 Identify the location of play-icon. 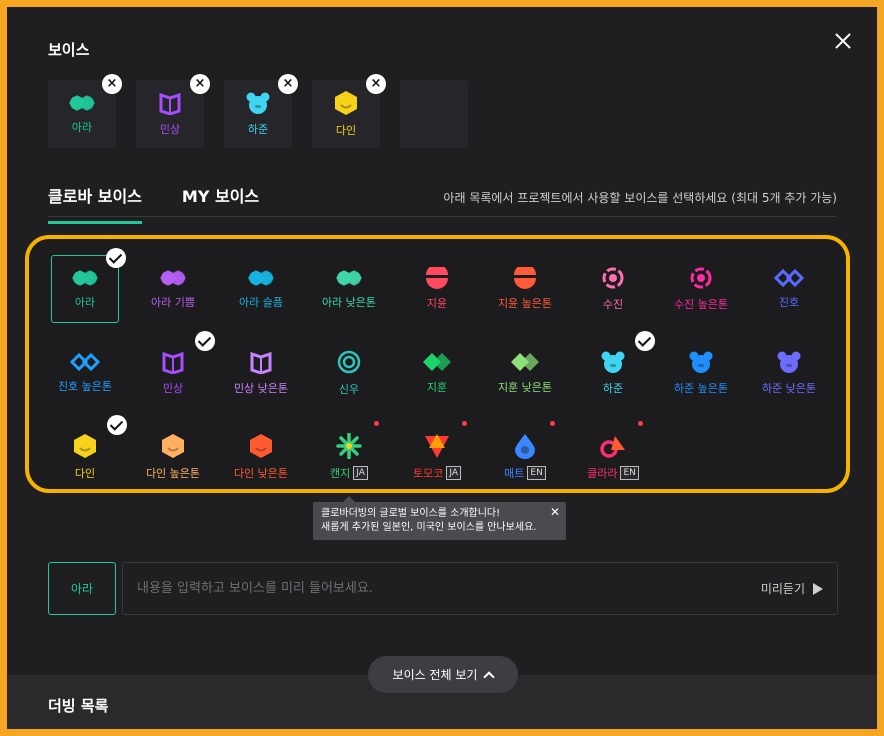
(818, 588).